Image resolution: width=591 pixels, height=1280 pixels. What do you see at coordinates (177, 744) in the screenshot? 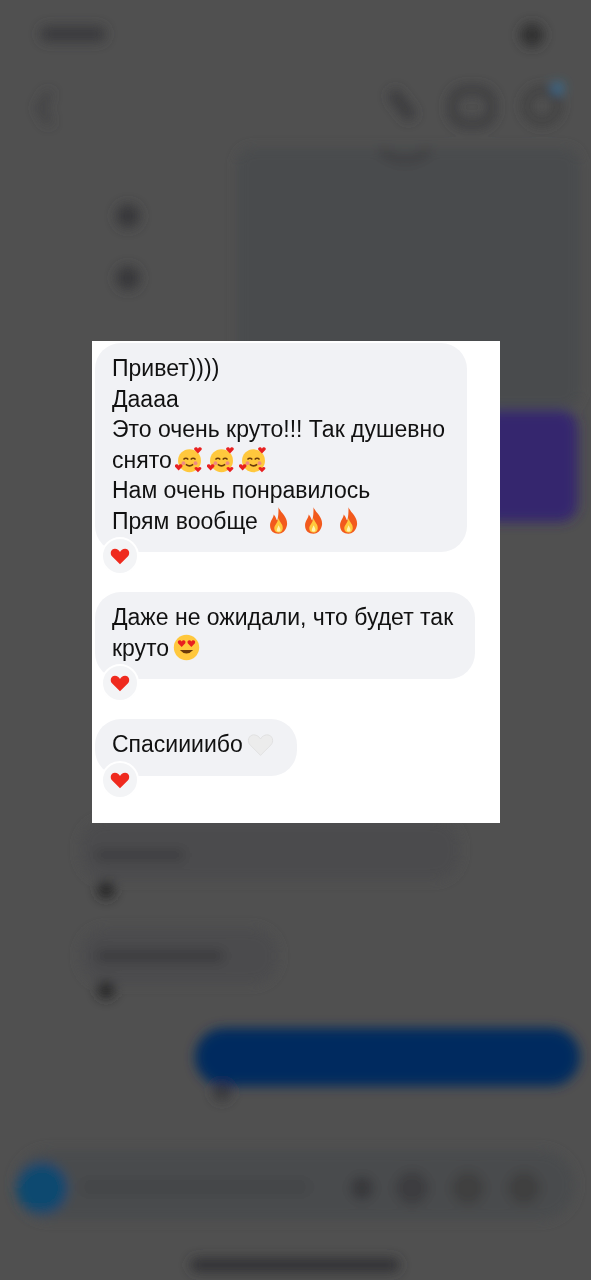
I see `message-text: Спасиииибо` at bounding box center [177, 744].